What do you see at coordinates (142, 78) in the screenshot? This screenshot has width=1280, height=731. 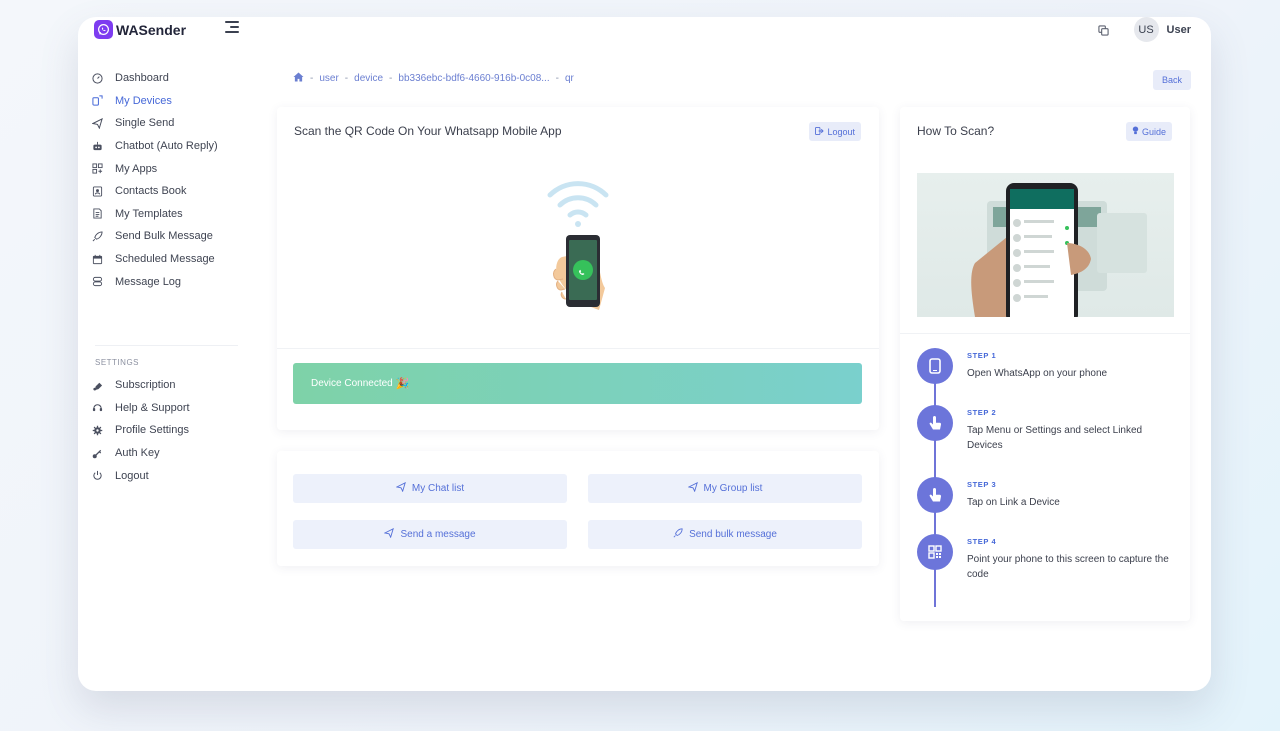 I see `sidebar-item-label: Dashboard` at bounding box center [142, 78].